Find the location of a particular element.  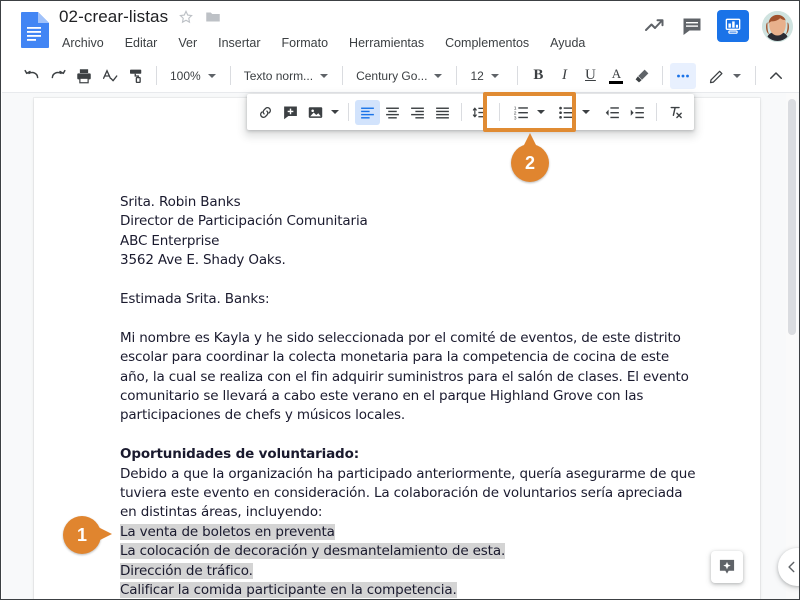

pencil-icon is located at coordinates (717, 76).